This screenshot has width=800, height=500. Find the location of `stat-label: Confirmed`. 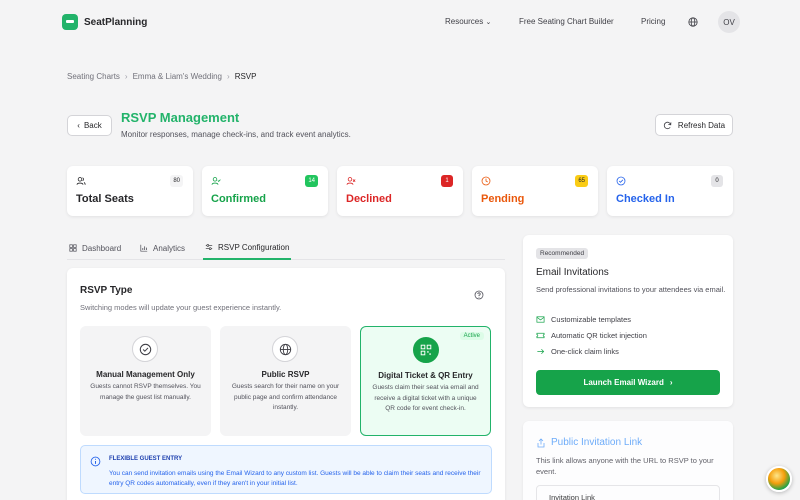

stat-label: Confirmed is located at coordinates (238, 199).